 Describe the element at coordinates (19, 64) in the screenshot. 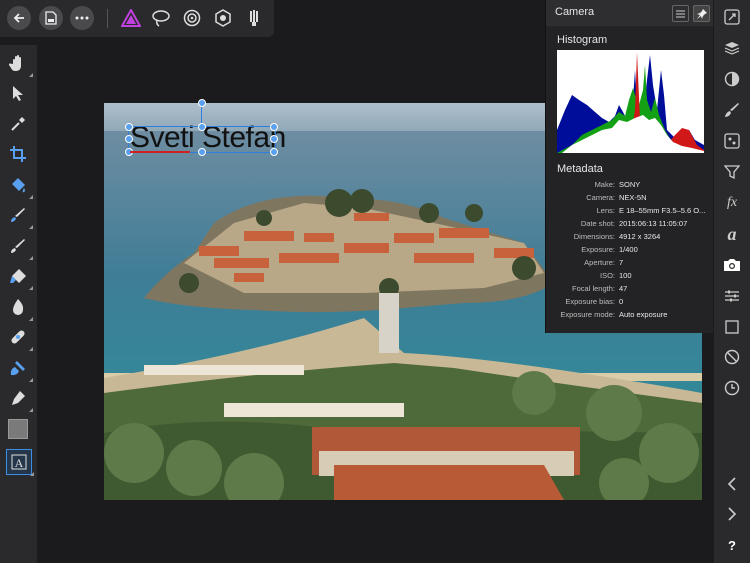

I see `hand-icon` at that location.